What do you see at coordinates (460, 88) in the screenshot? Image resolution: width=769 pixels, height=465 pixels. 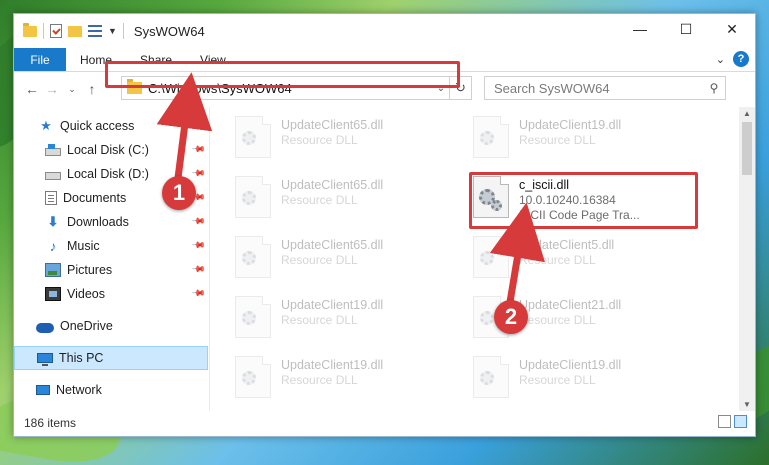 I see `refresh-icon: ↻` at bounding box center [460, 88].